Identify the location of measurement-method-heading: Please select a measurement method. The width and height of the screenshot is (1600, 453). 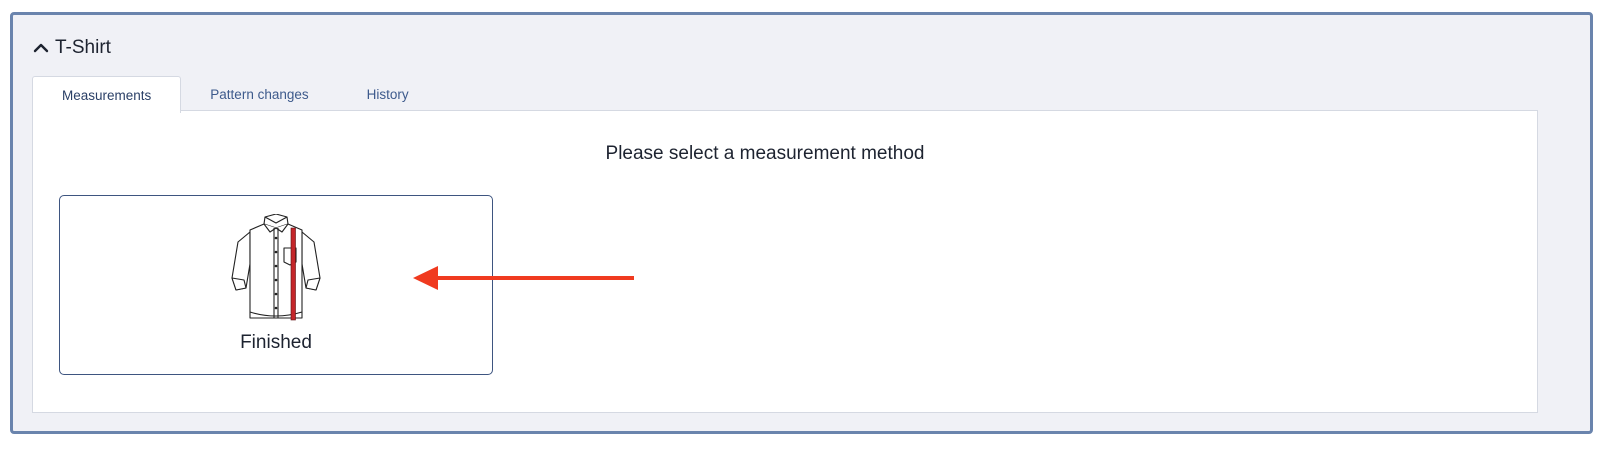
(765, 153).